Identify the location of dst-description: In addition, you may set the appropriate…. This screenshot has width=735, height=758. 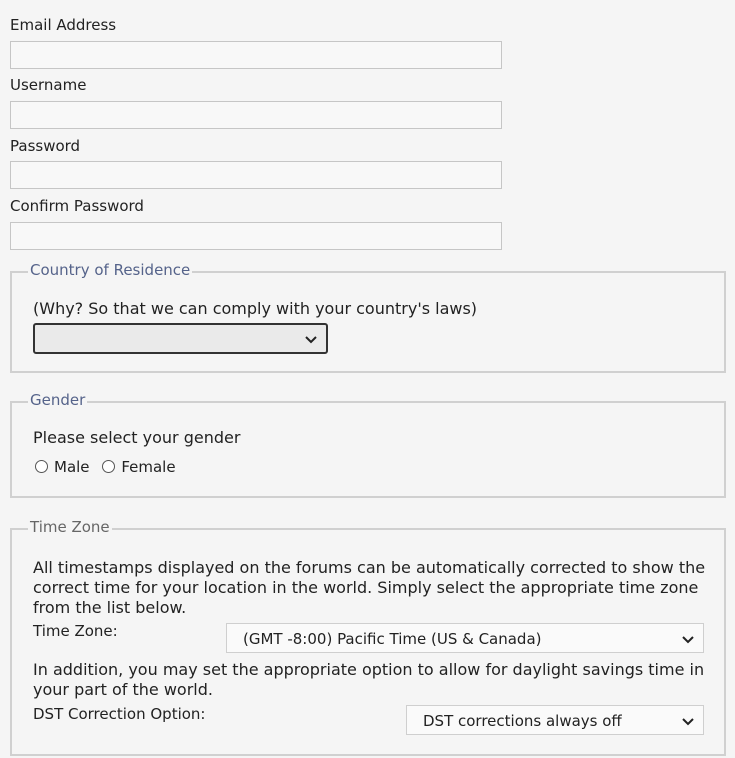
(369, 679).